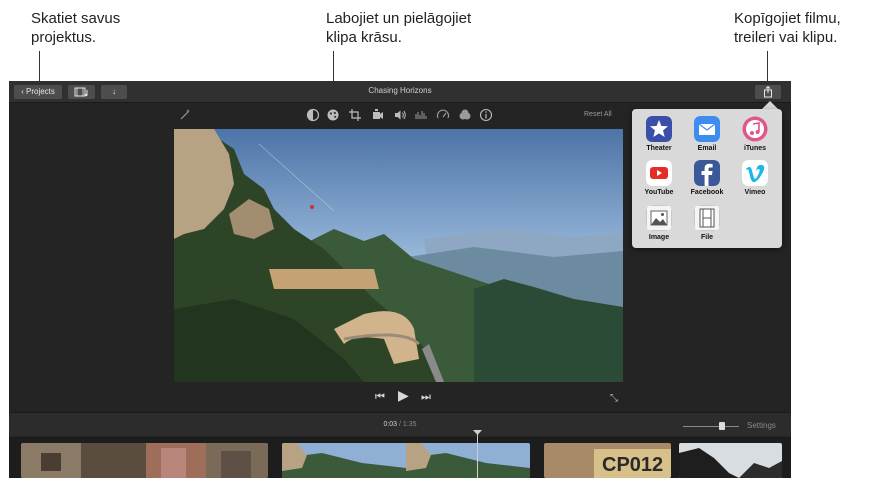  Describe the element at coordinates (787, 28) in the screenshot. I see `callout-share: Kopīgojiet filmu, treileri vai klipu.` at that location.